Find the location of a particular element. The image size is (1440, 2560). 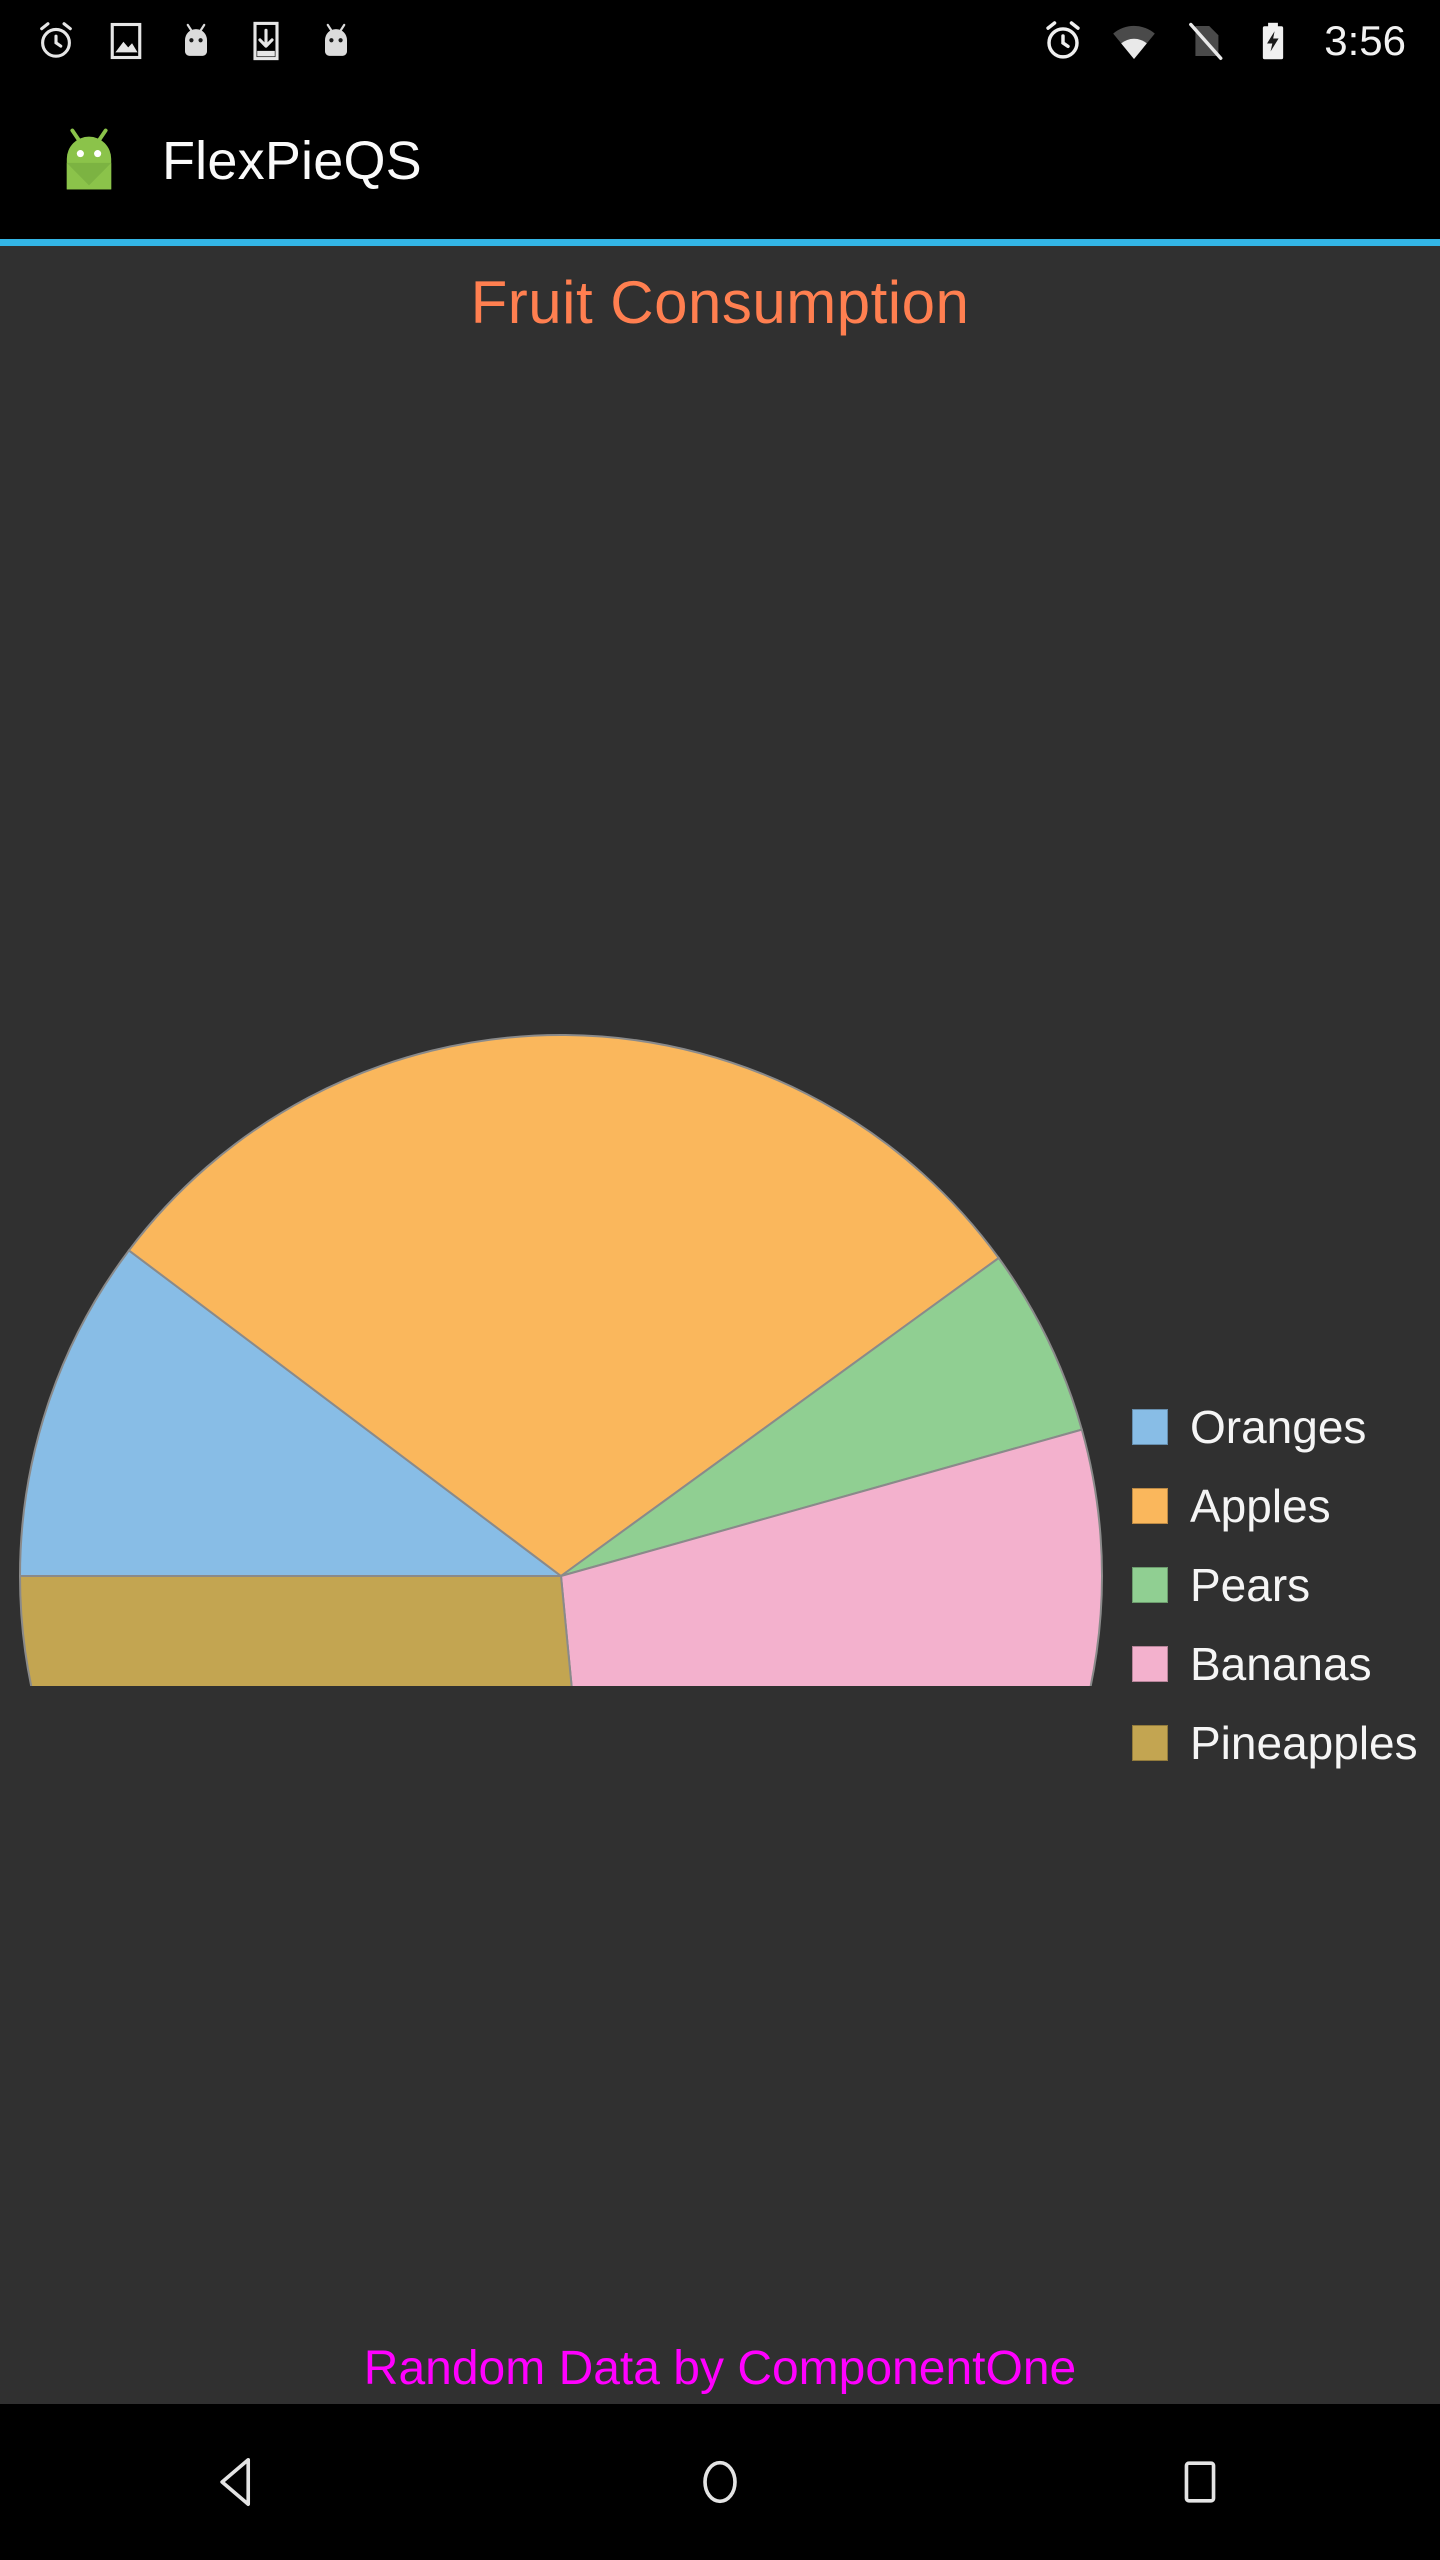

nav-back-button is located at coordinates (240, 2482).